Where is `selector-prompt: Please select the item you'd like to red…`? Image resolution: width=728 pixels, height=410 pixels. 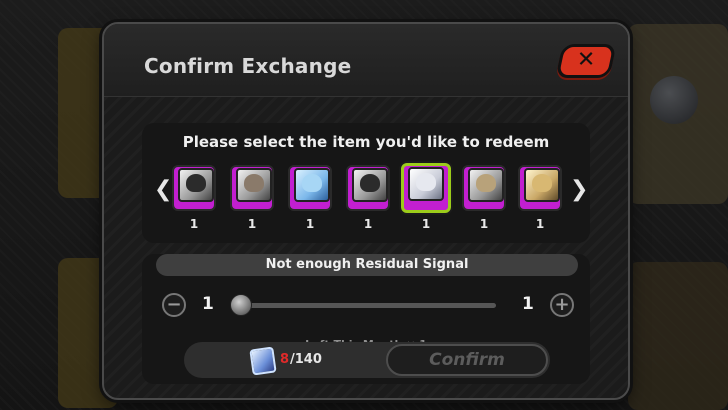
selector-prompt: Please select the item you'd like to red… is located at coordinates (366, 142).